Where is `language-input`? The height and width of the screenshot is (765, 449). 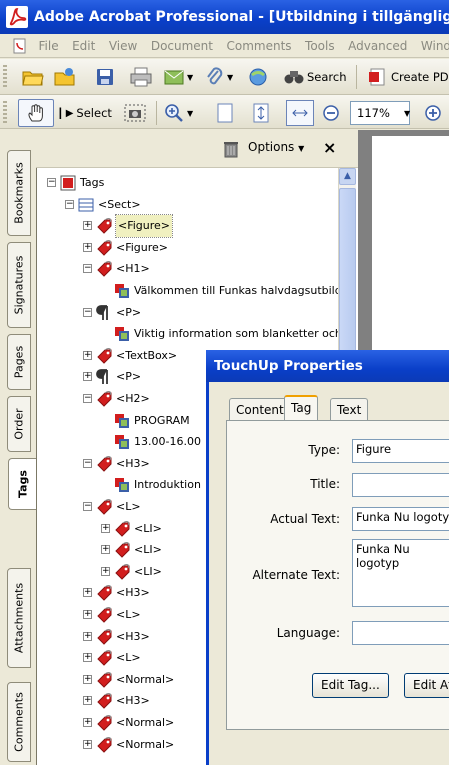 language-input is located at coordinates (400, 633).